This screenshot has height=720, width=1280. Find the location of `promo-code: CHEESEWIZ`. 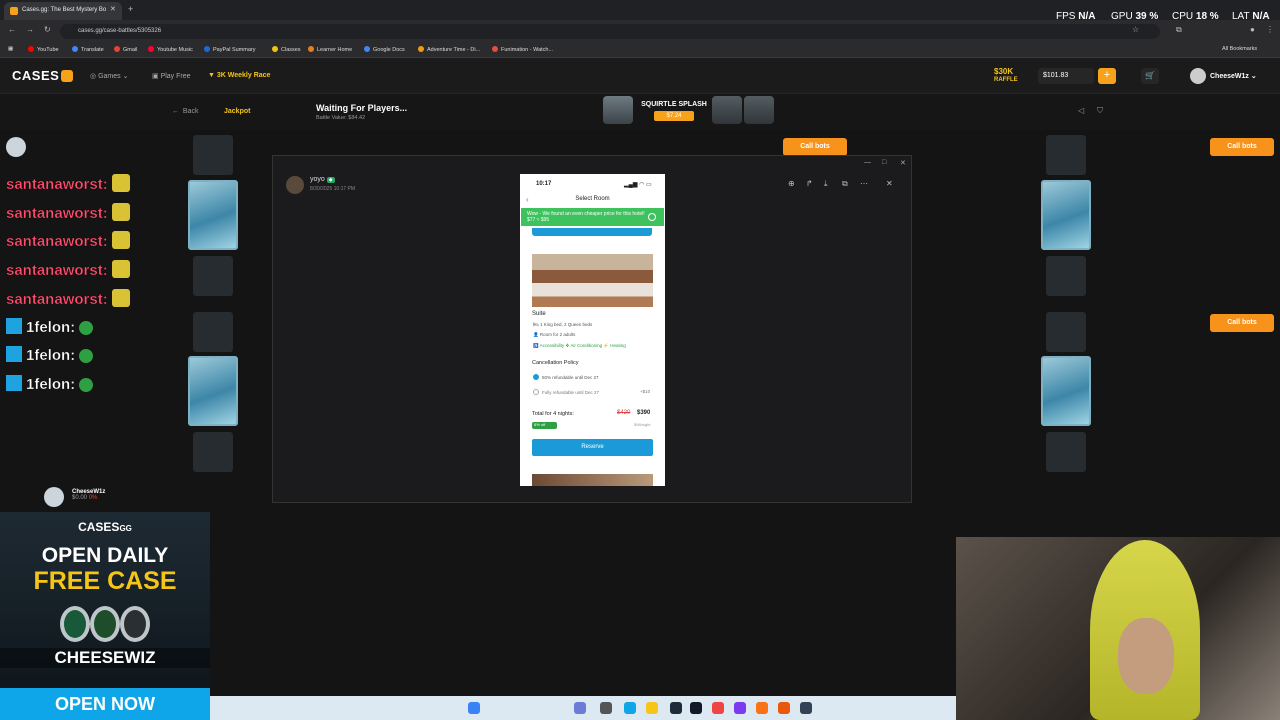

promo-code: CHEESEWIZ is located at coordinates (105, 658).